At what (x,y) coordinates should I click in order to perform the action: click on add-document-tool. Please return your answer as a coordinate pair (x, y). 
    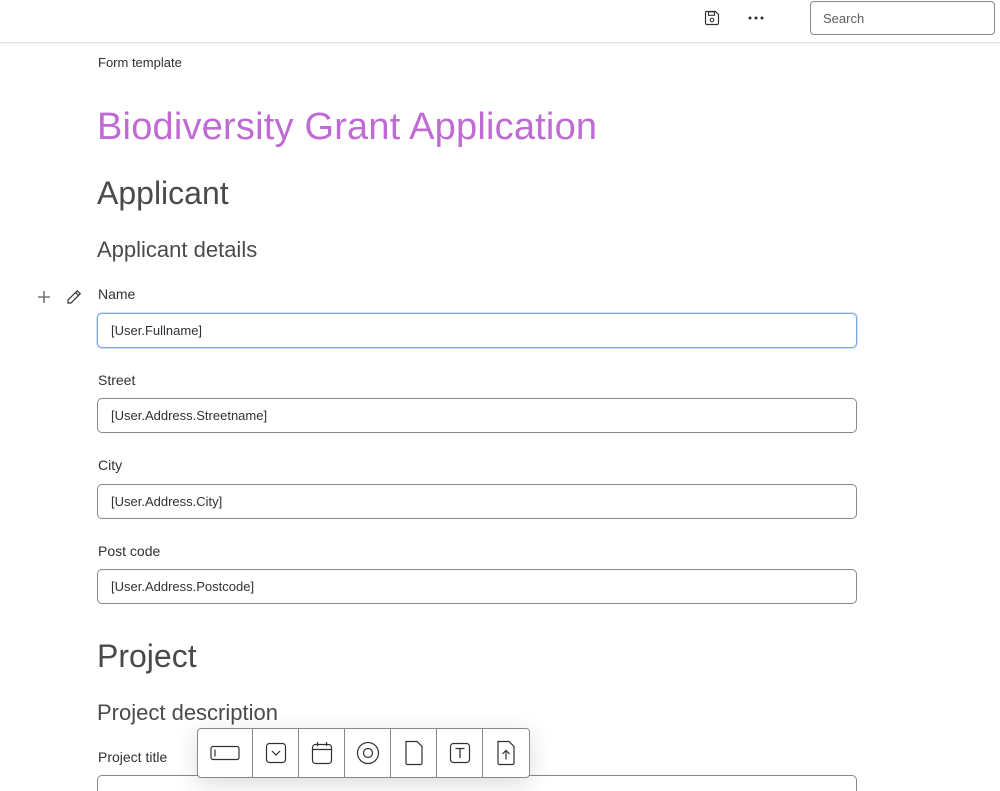
    Looking at the image, I should click on (414, 753).